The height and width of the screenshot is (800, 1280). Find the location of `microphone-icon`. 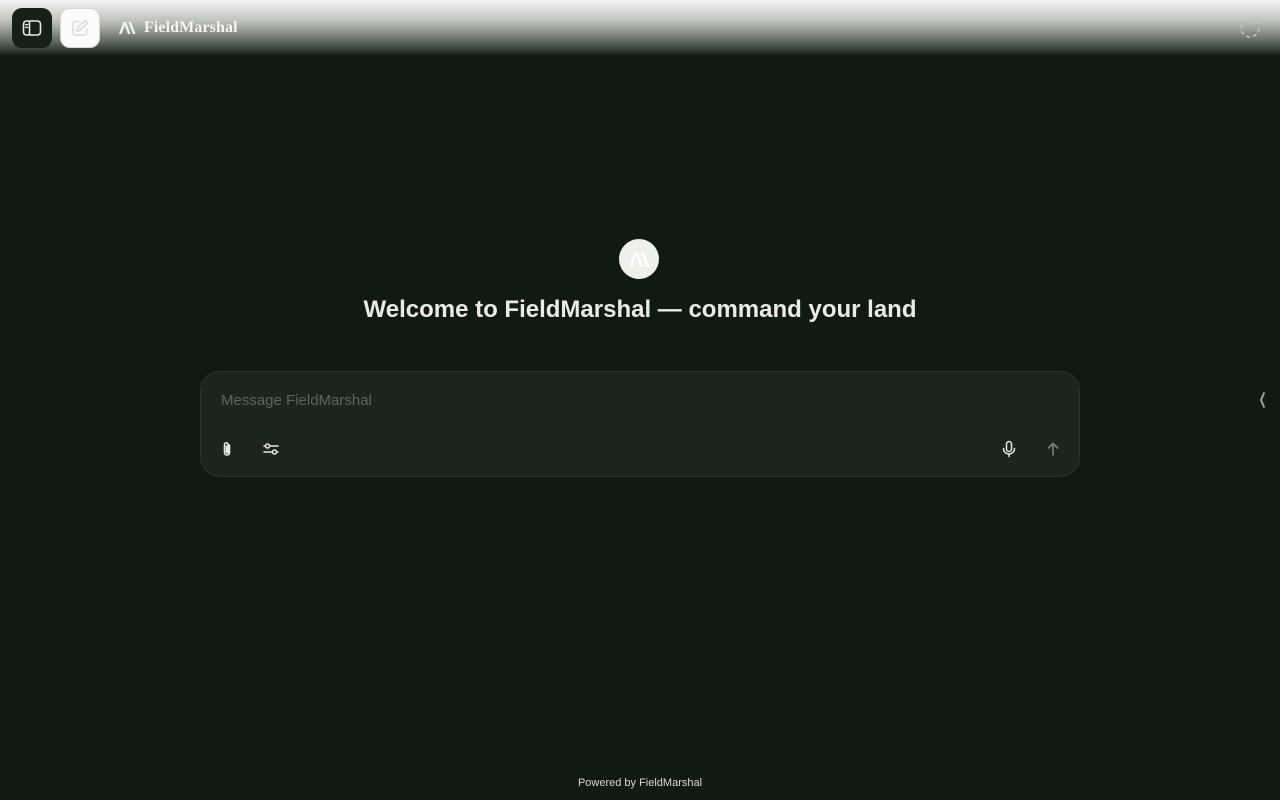

microphone-icon is located at coordinates (1009, 449).